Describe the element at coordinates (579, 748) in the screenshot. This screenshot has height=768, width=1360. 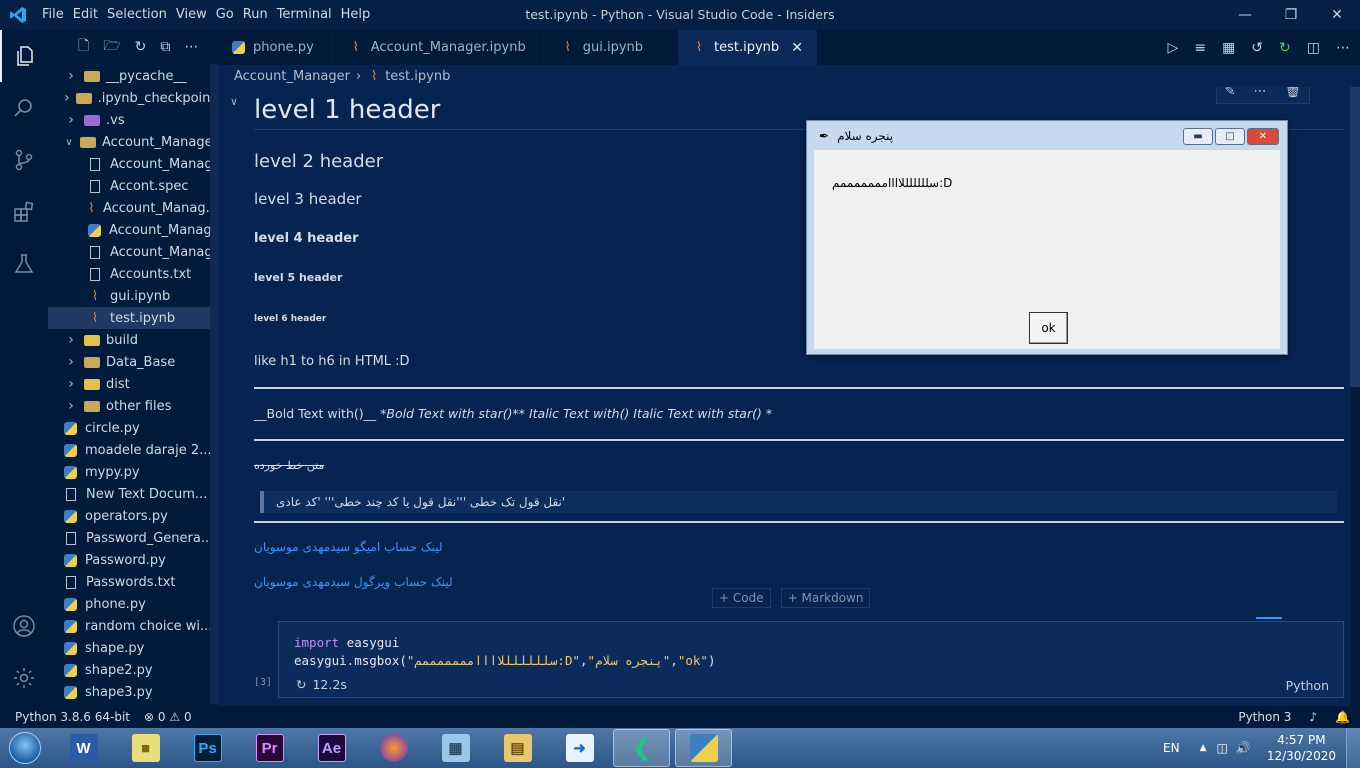
I see `taskbar-remote-app: ➜` at that location.